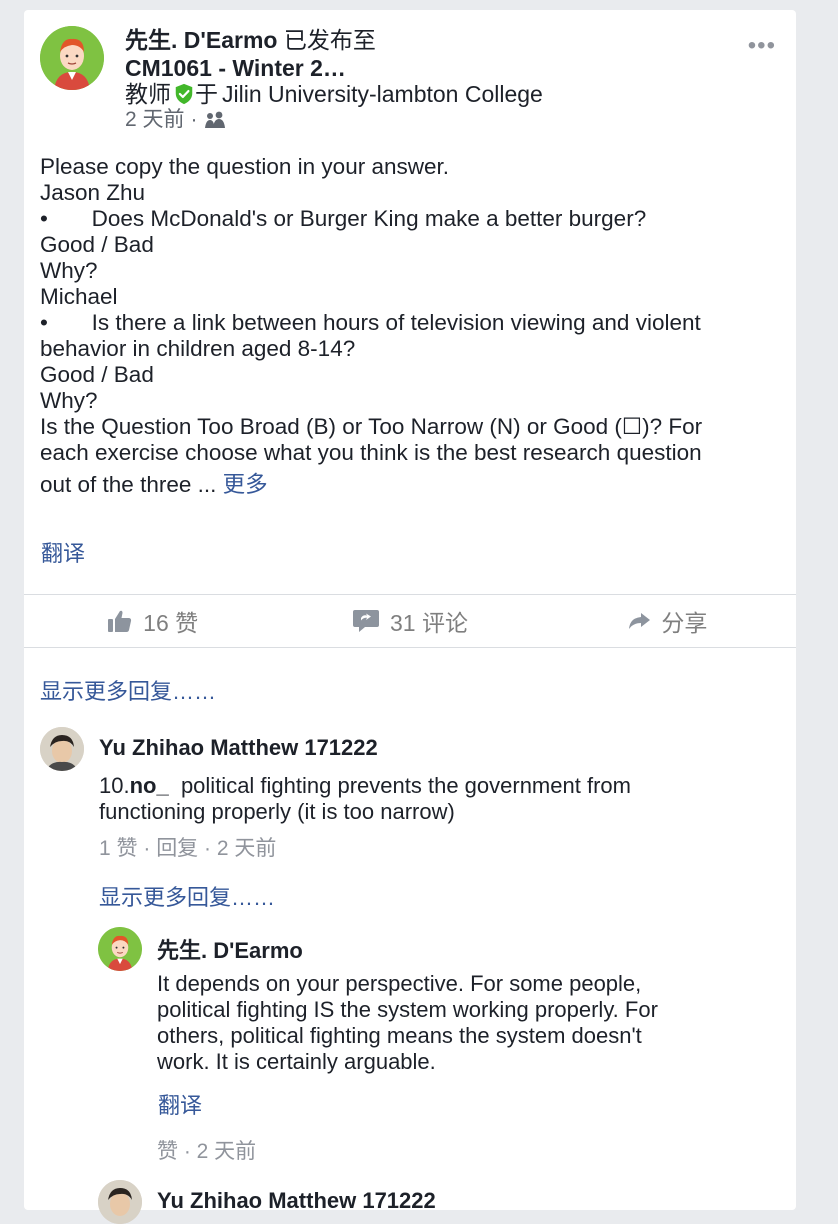 The height and width of the screenshot is (1224, 838). Describe the element at coordinates (296, 1201) in the screenshot. I see `next-commenter-name: Yu Zhihao Matthew 171222` at that location.